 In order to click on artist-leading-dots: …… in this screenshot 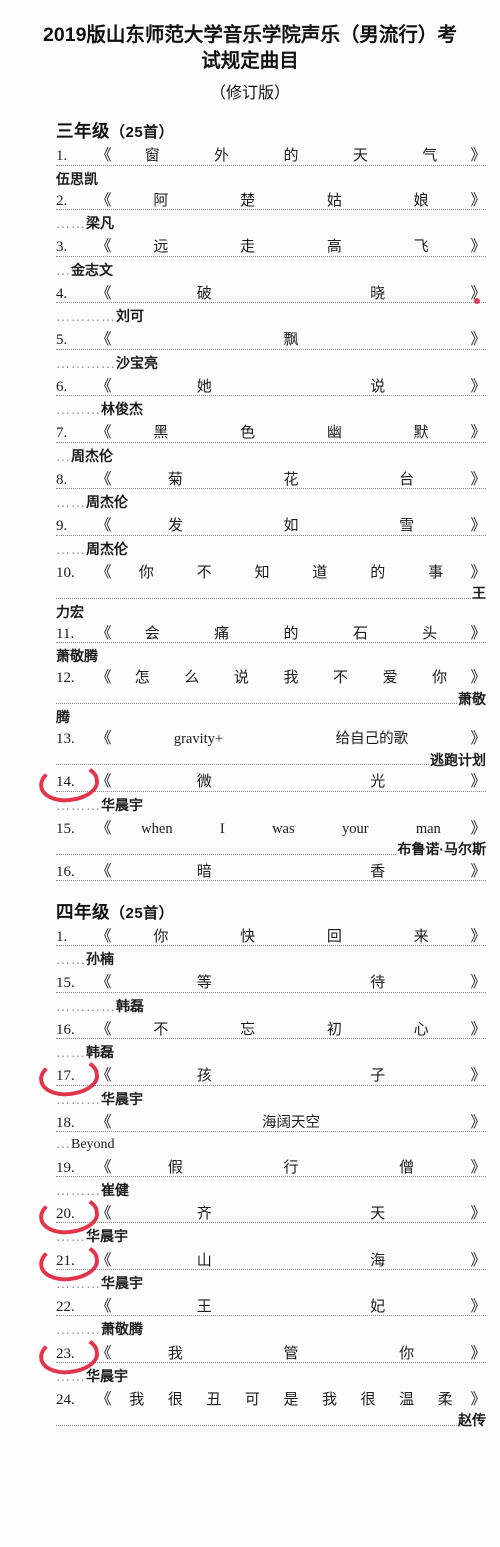, I will do `click(71, 225)`.